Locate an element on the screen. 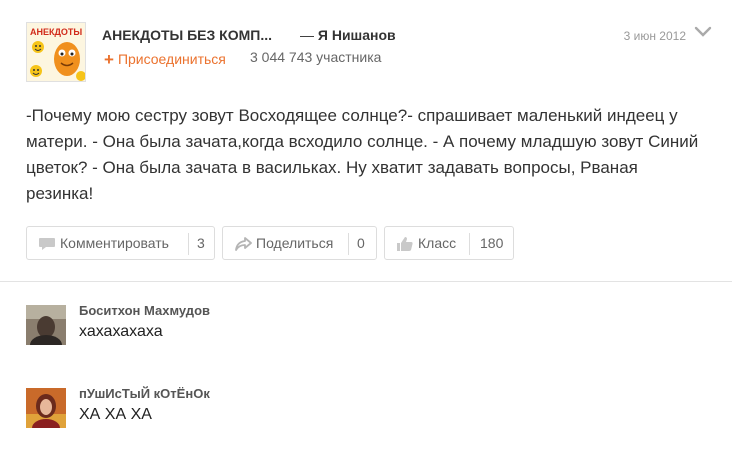 This screenshot has height=466, width=732. chevron-down-icon is located at coordinates (703, 32).